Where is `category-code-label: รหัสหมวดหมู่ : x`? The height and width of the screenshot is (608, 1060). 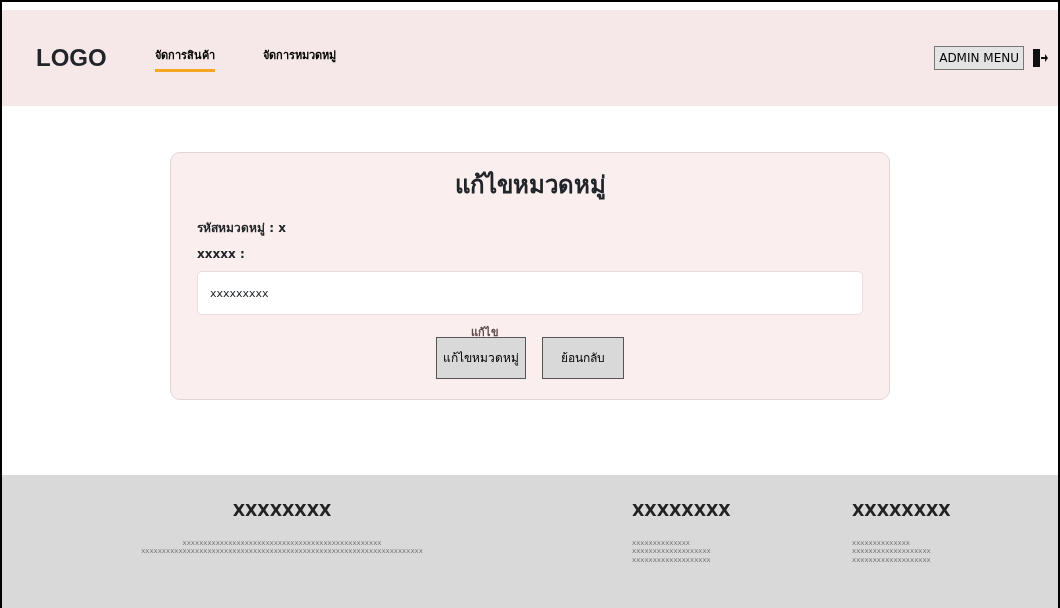 category-code-label: รหัสหมวดหมู่ : x is located at coordinates (242, 228).